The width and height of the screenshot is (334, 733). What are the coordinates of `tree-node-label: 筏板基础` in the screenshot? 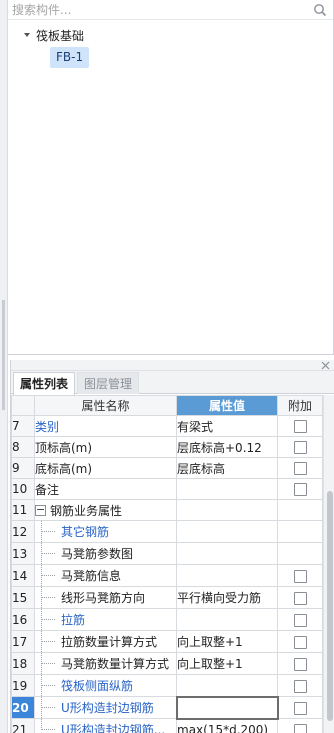 It's located at (60, 35).